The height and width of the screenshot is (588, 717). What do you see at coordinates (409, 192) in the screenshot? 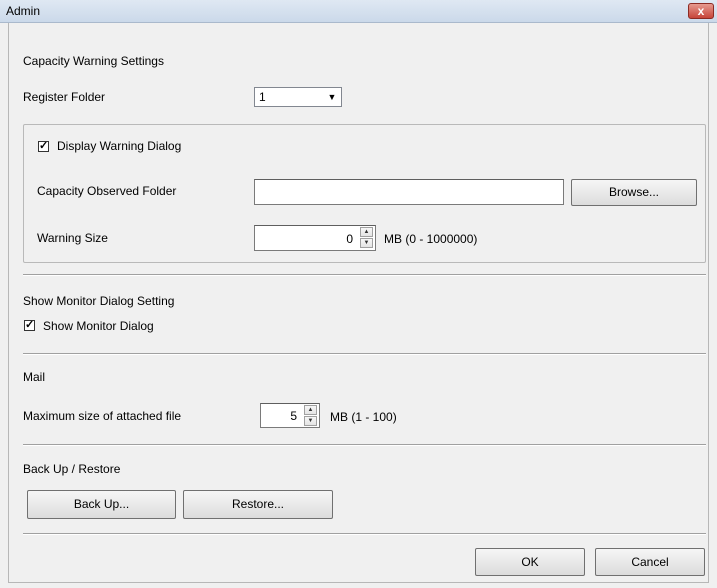
I see `observed-folder-input` at bounding box center [409, 192].